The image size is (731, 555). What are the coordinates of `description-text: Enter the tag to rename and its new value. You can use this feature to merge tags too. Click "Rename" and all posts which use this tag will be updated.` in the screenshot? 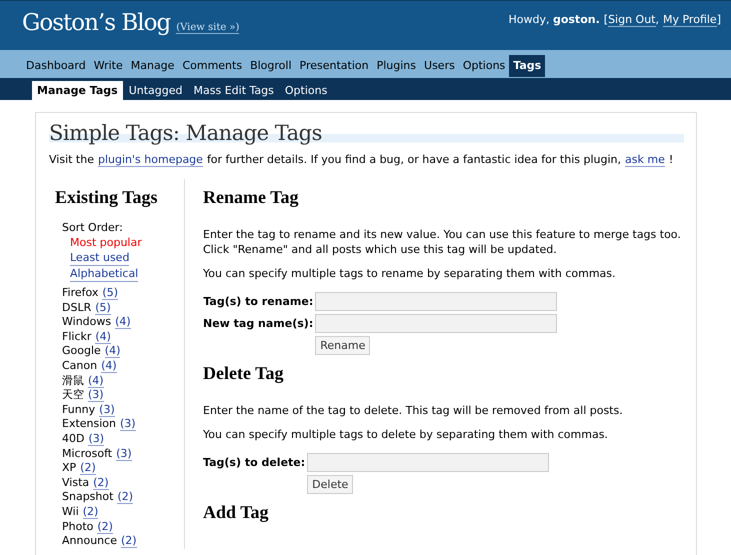 It's located at (442, 242).